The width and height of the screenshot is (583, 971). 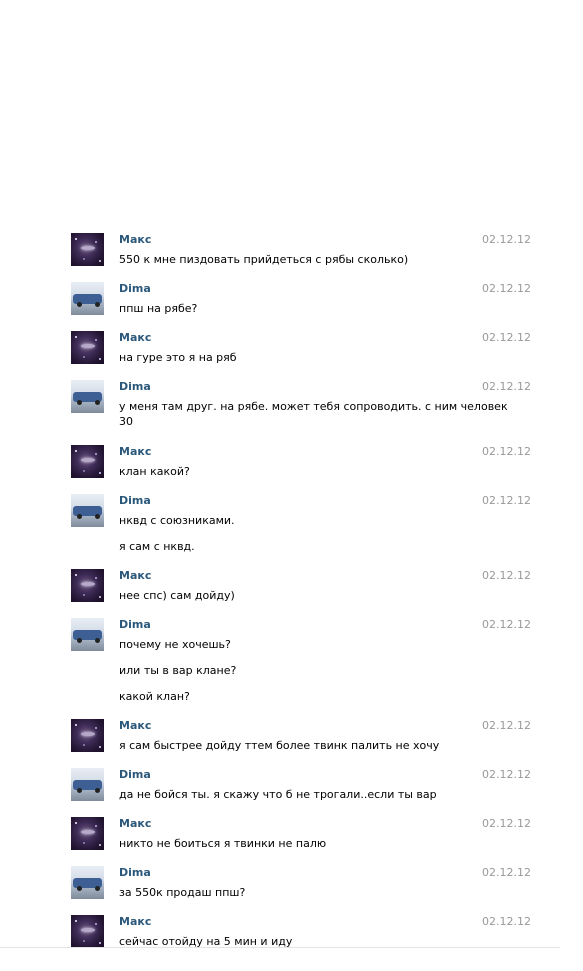 I want to click on bottom-divider, so click(x=280, y=946).